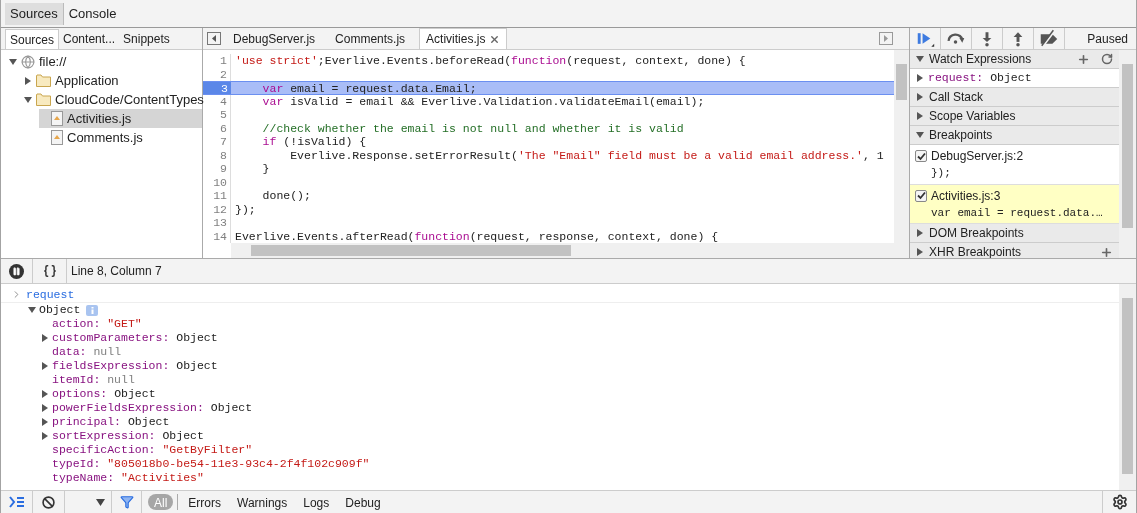 This screenshot has width=1137, height=513. What do you see at coordinates (86, 352) in the screenshot?
I see `object-property: data: null` at bounding box center [86, 352].